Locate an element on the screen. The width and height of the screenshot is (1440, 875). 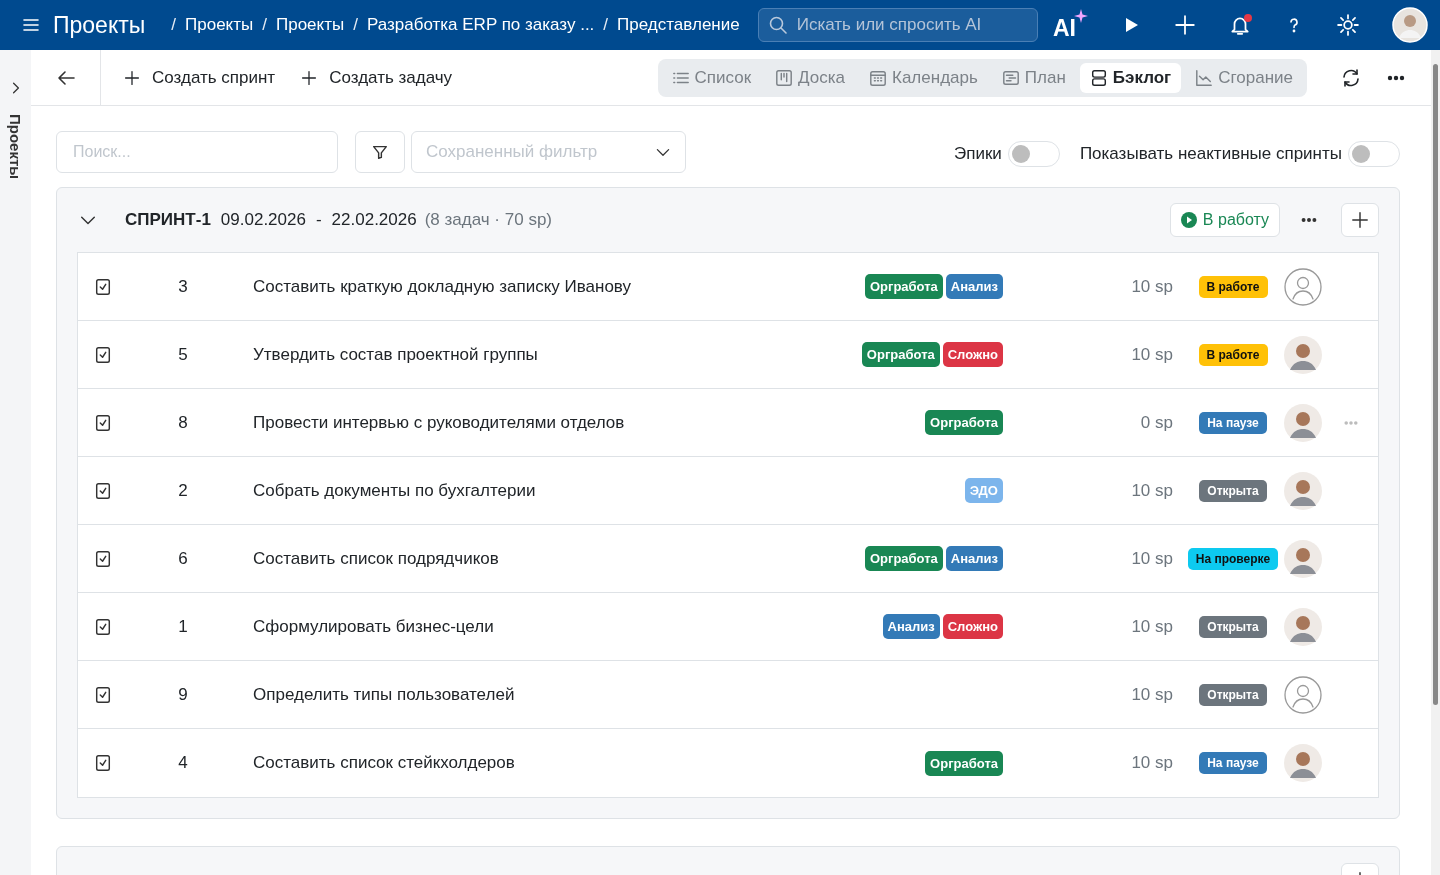
task-row: 1 Сформулировать бизнес-цели Анализ Сложно 10 sp Открыта is located at coordinates (728, 627).